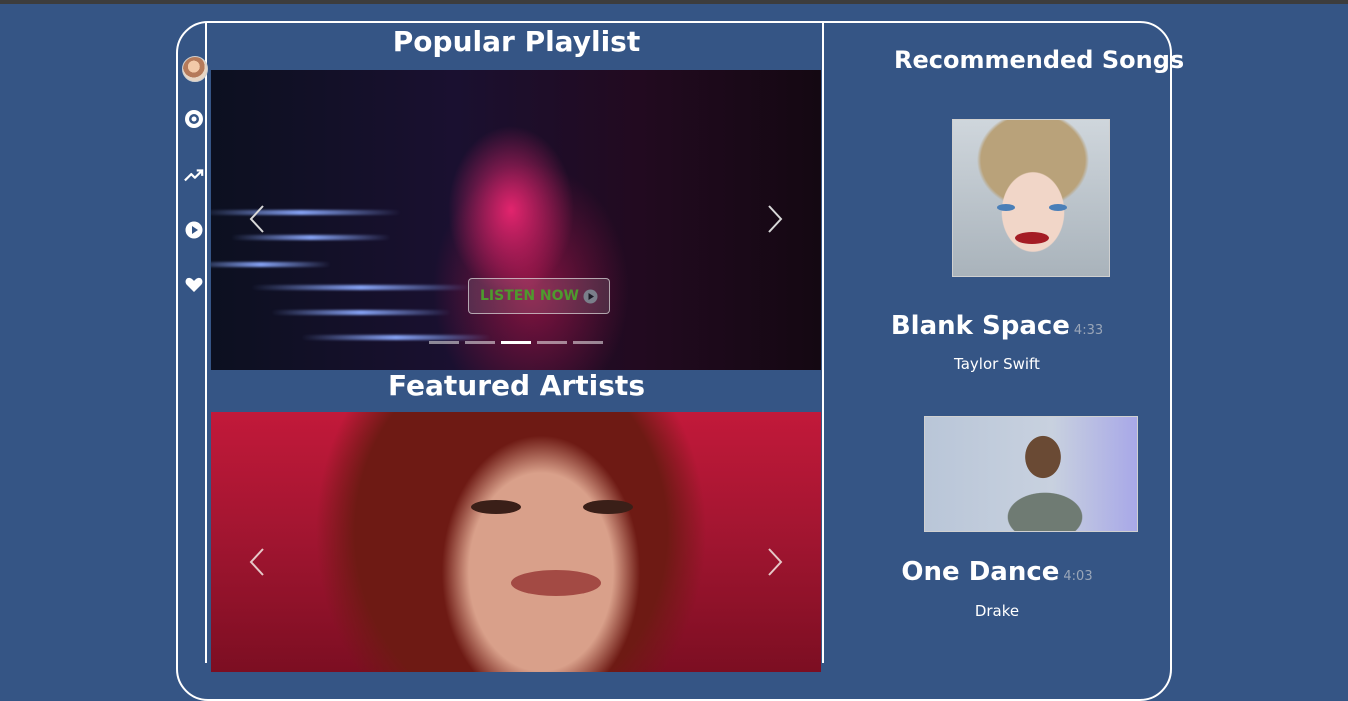  Describe the element at coordinates (195, 69) in the screenshot. I see `avatar` at that location.